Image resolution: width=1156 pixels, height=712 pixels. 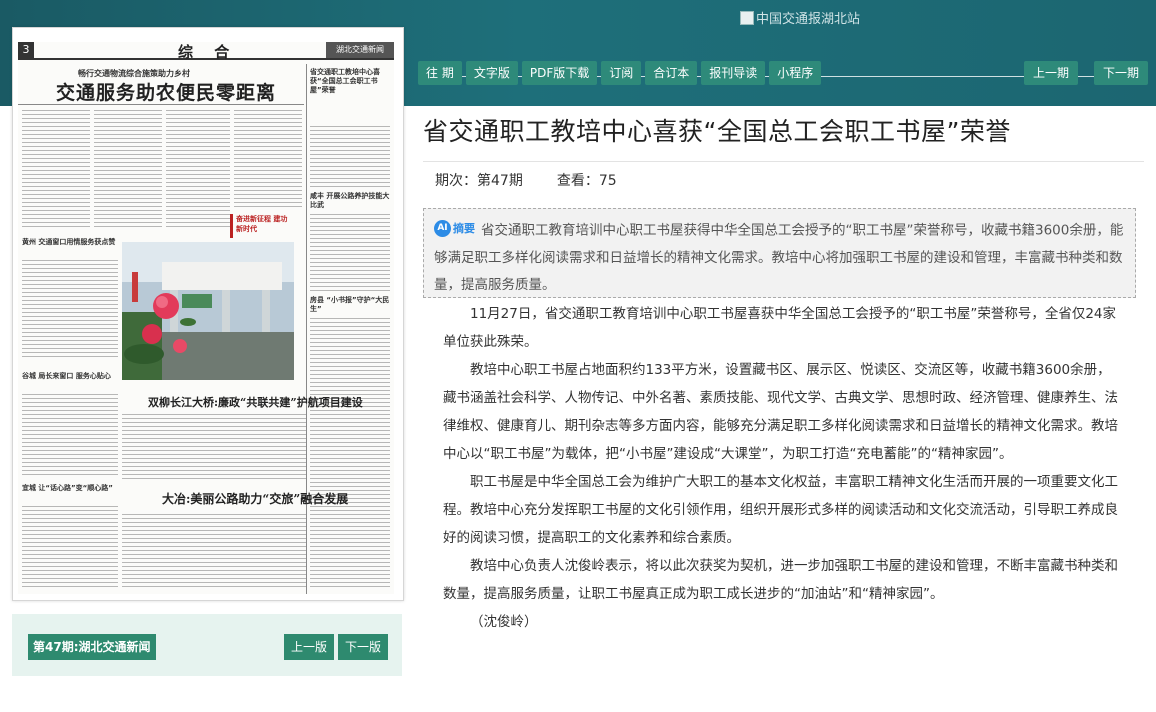 What do you see at coordinates (783, 161) in the screenshot?
I see `title-divider` at bounding box center [783, 161].